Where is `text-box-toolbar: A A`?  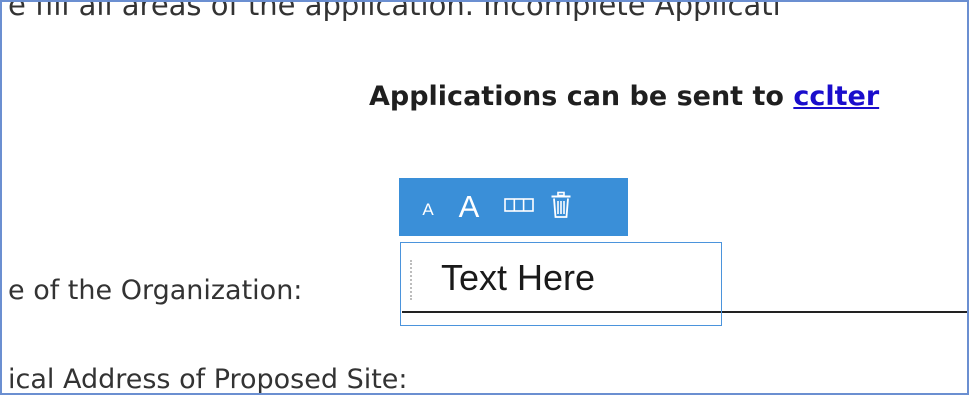 text-box-toolbar: A A is located at coordinates (513, 207).